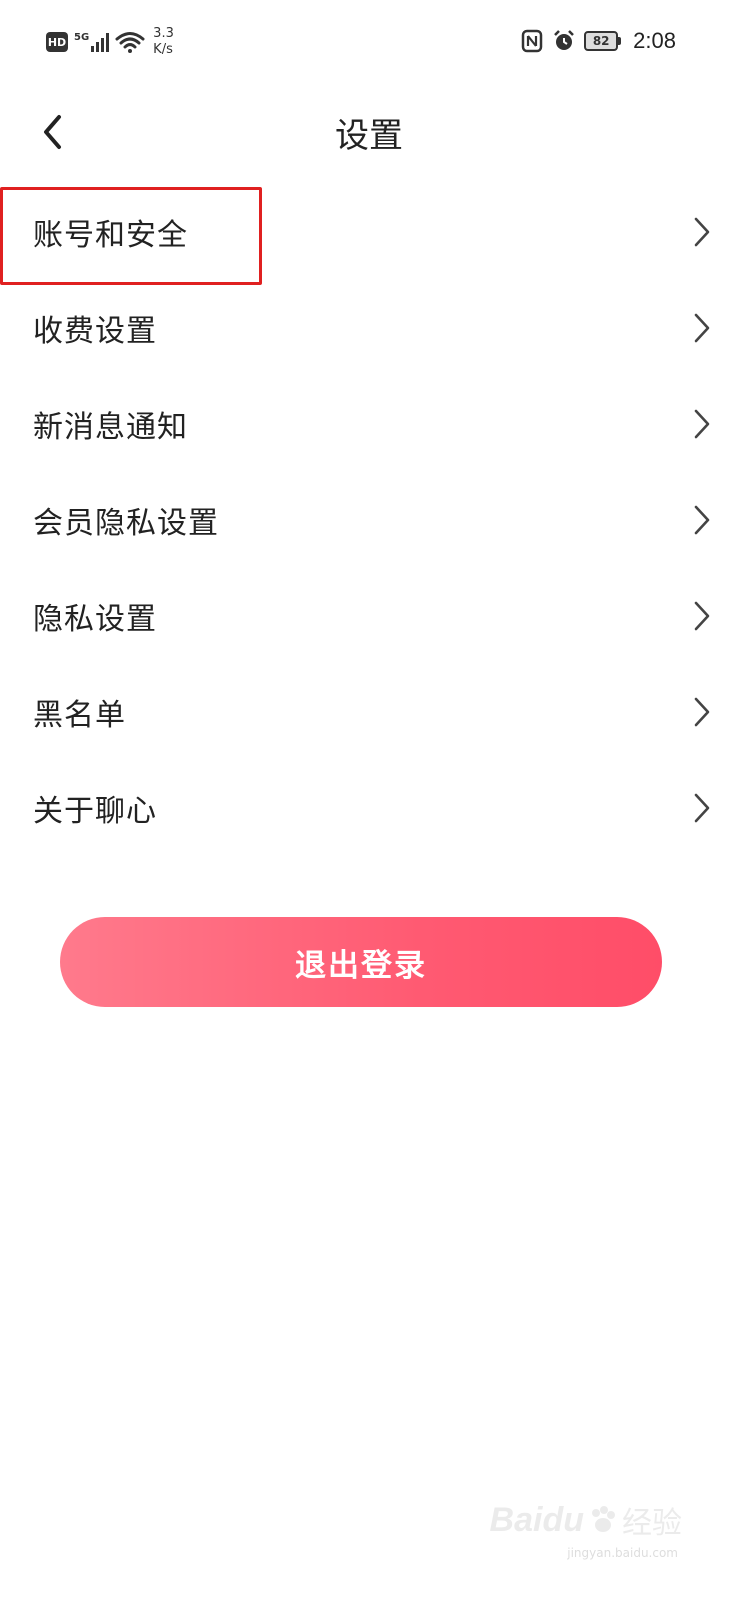 The width and height of the screenshot is (738, 1600). What do you see at coordinates (95, 331) in the screenshot?
I see `menu-item-label: 收费设置` at bounding box center [95, 331].